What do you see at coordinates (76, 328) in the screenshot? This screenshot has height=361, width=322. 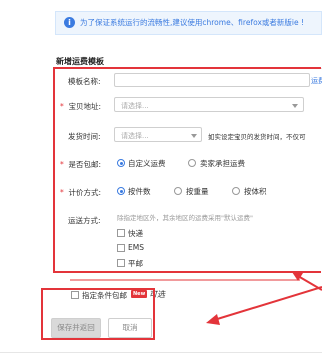 I see `save-and-return-button: 保存并返回` at bounding box center [76, 328].